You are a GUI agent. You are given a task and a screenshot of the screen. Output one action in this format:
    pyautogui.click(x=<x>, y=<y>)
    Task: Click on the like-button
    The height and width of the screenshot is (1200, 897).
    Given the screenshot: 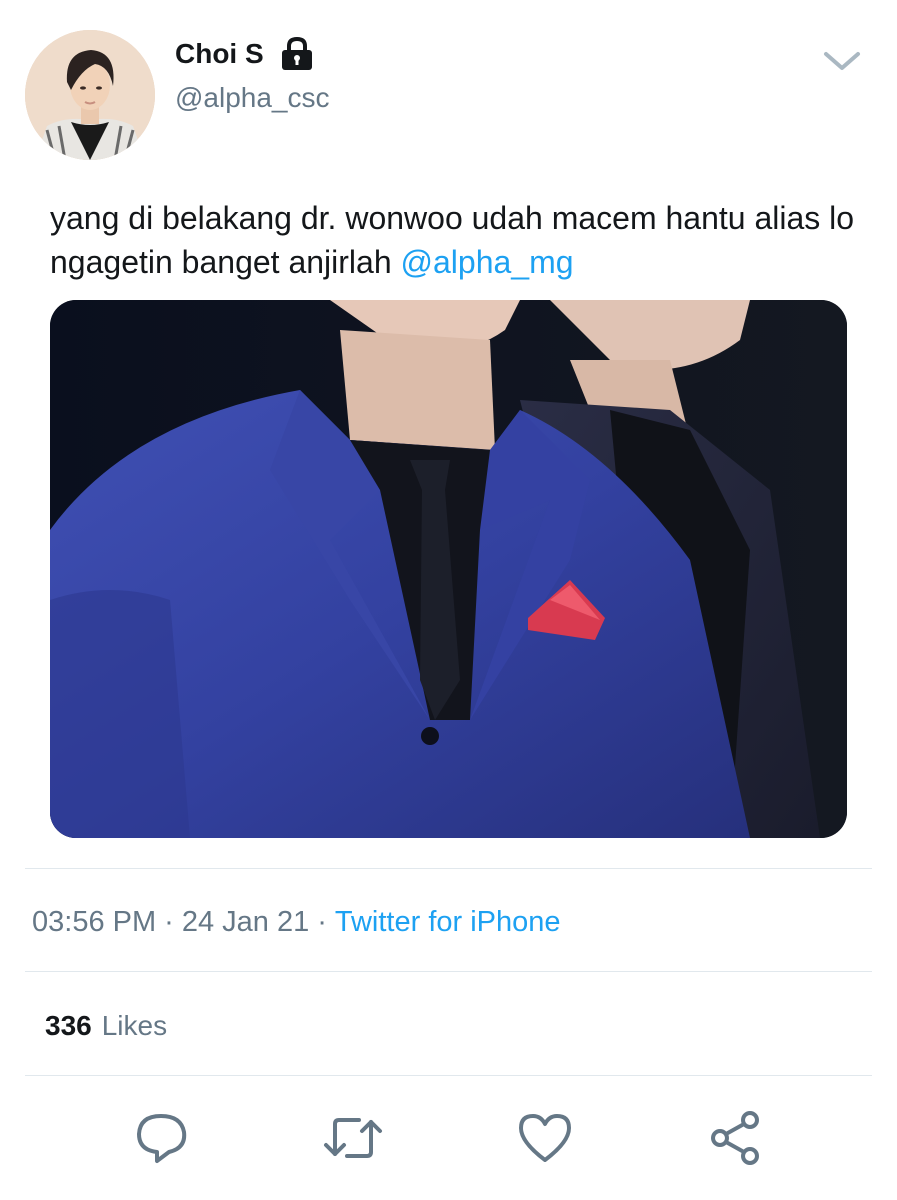 What is the action you would take?
    pyautogui.click(x=545, y=1138)
    